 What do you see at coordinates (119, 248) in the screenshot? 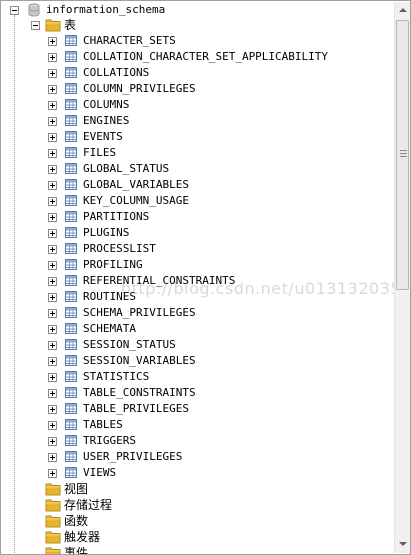
I see `table-label: PROCESSLIST` at bounding box center [119, 248].